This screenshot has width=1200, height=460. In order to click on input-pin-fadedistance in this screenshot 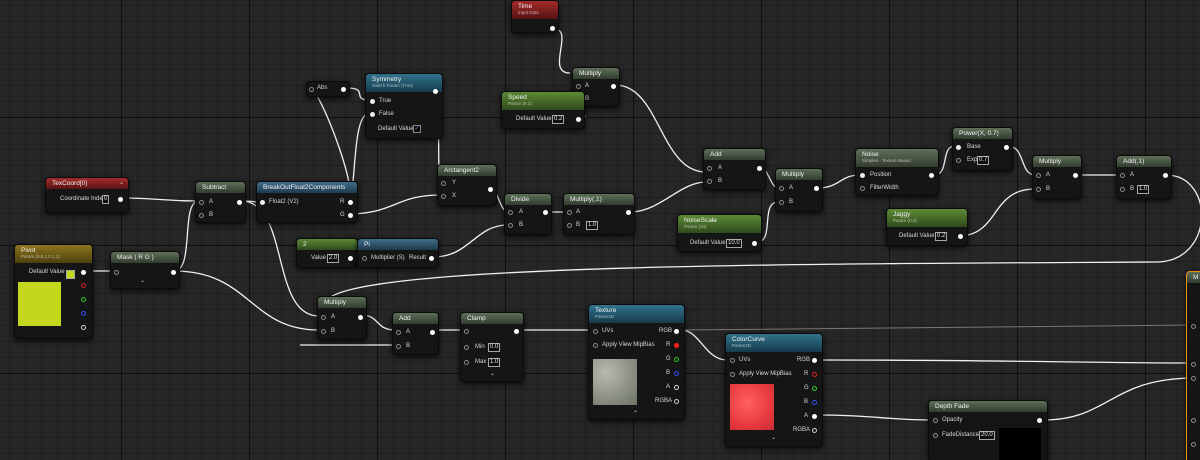, I will do `click(935, 435)`.